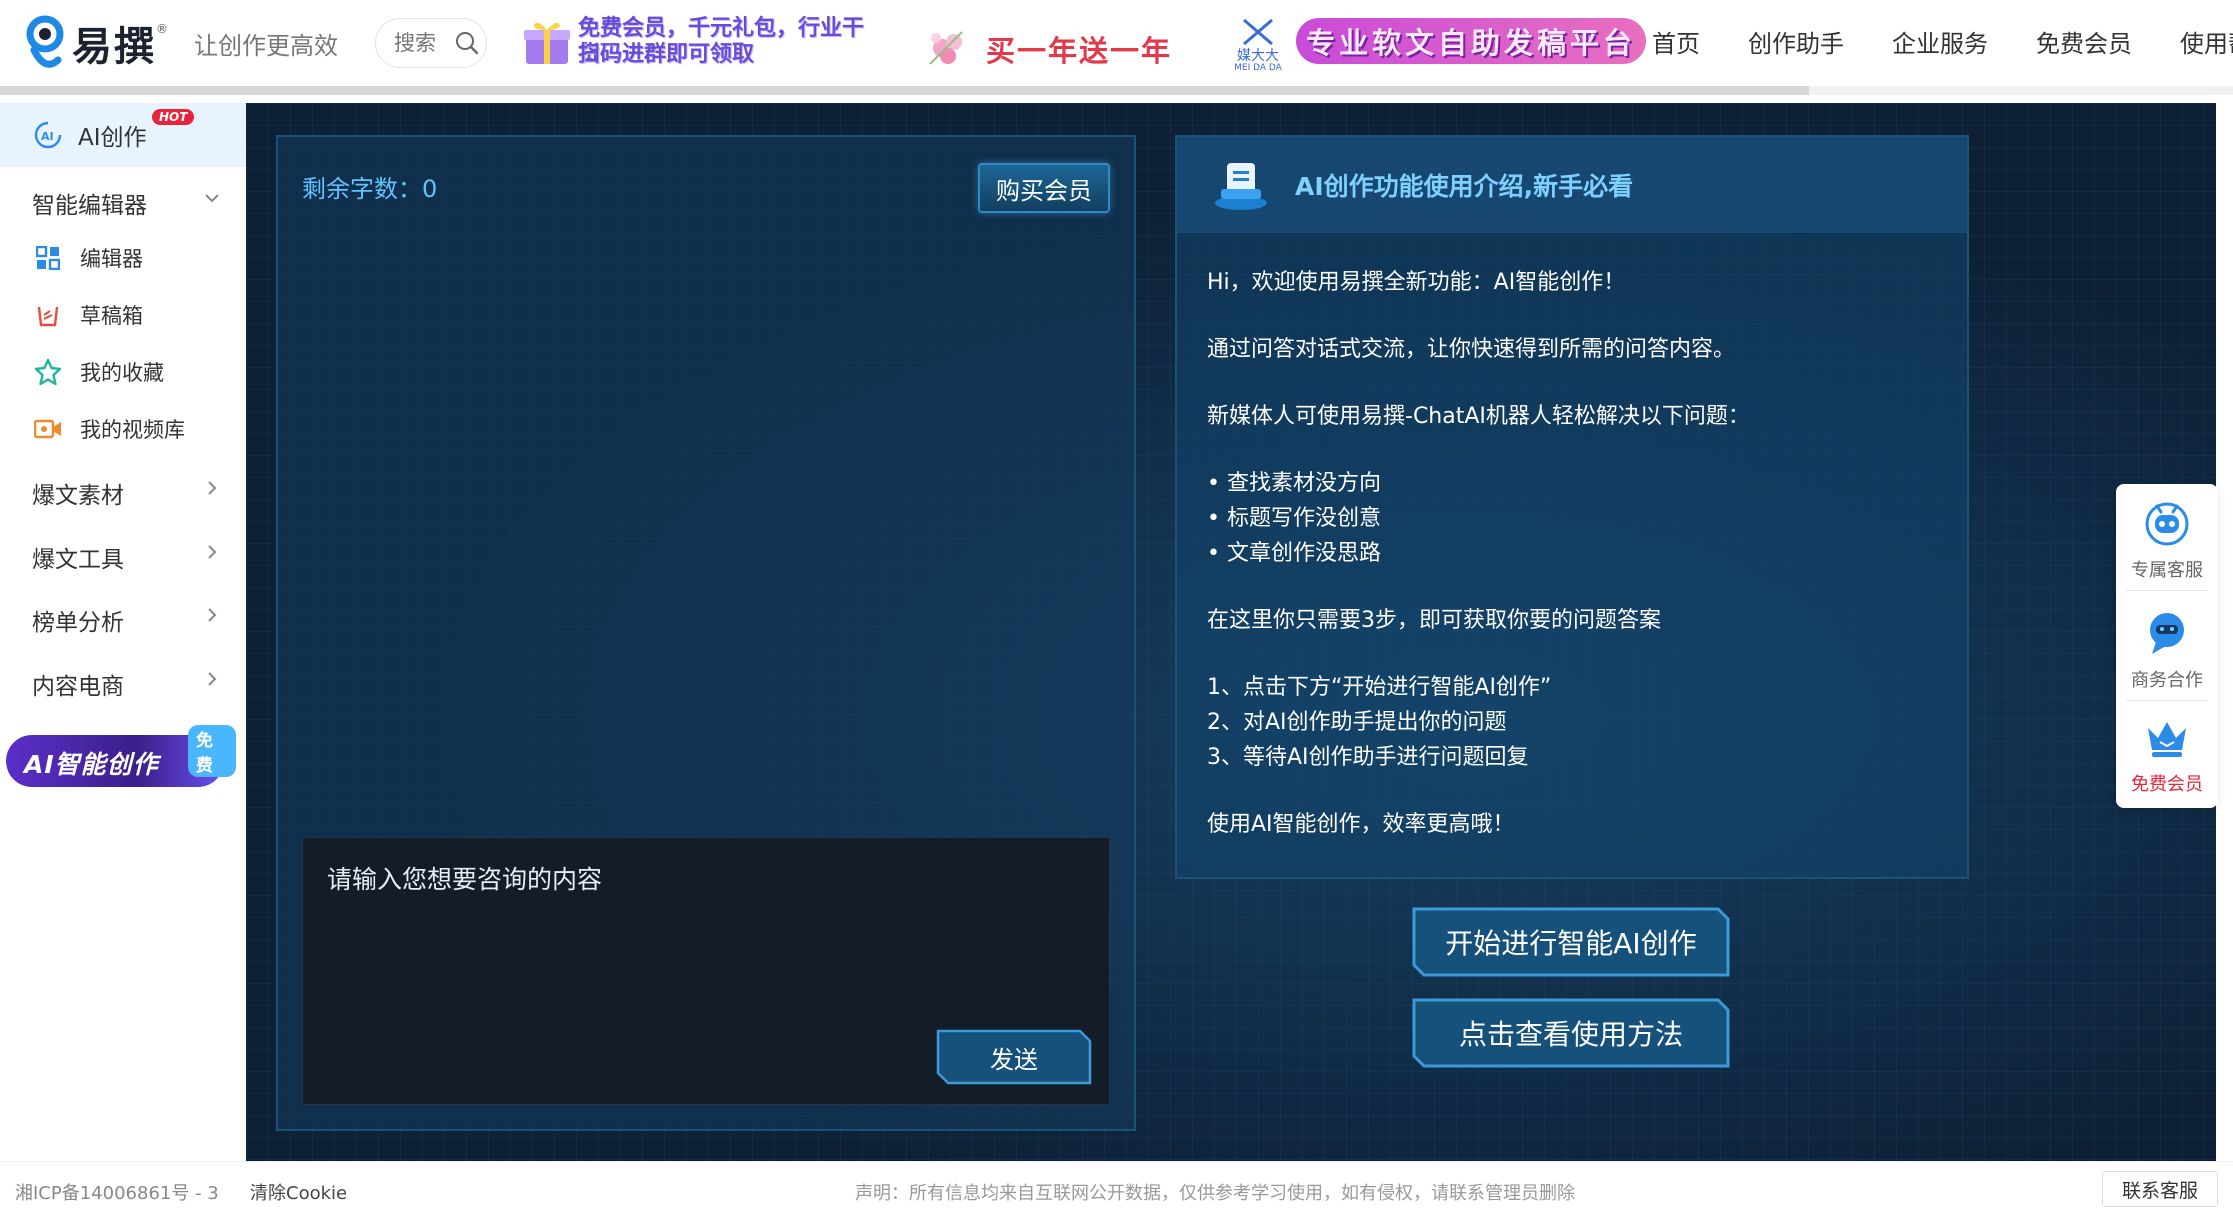  Describe the element at coordinates (117, 1192) in the screenshot. I see `icp-link: 湘ICP备14006861号 - 3` at that location.